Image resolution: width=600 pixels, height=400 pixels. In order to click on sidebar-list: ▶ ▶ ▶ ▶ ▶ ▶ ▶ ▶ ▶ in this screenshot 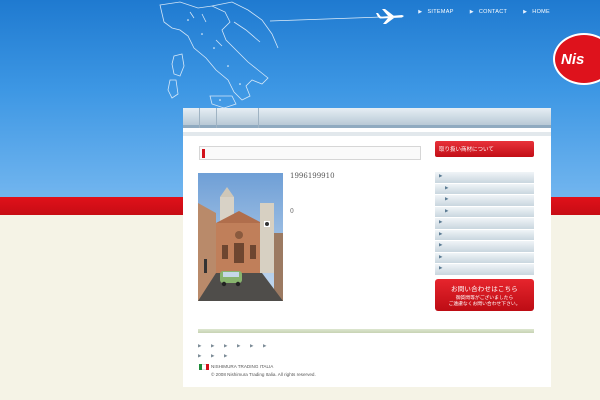, I will do `click(484, 224)`.